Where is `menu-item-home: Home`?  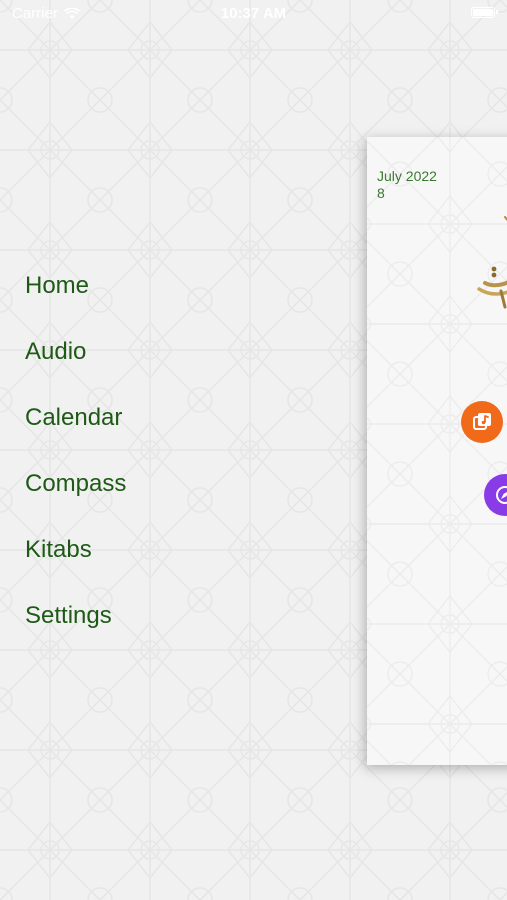 menu-item-home: Home is located at coordinates (75, 299).